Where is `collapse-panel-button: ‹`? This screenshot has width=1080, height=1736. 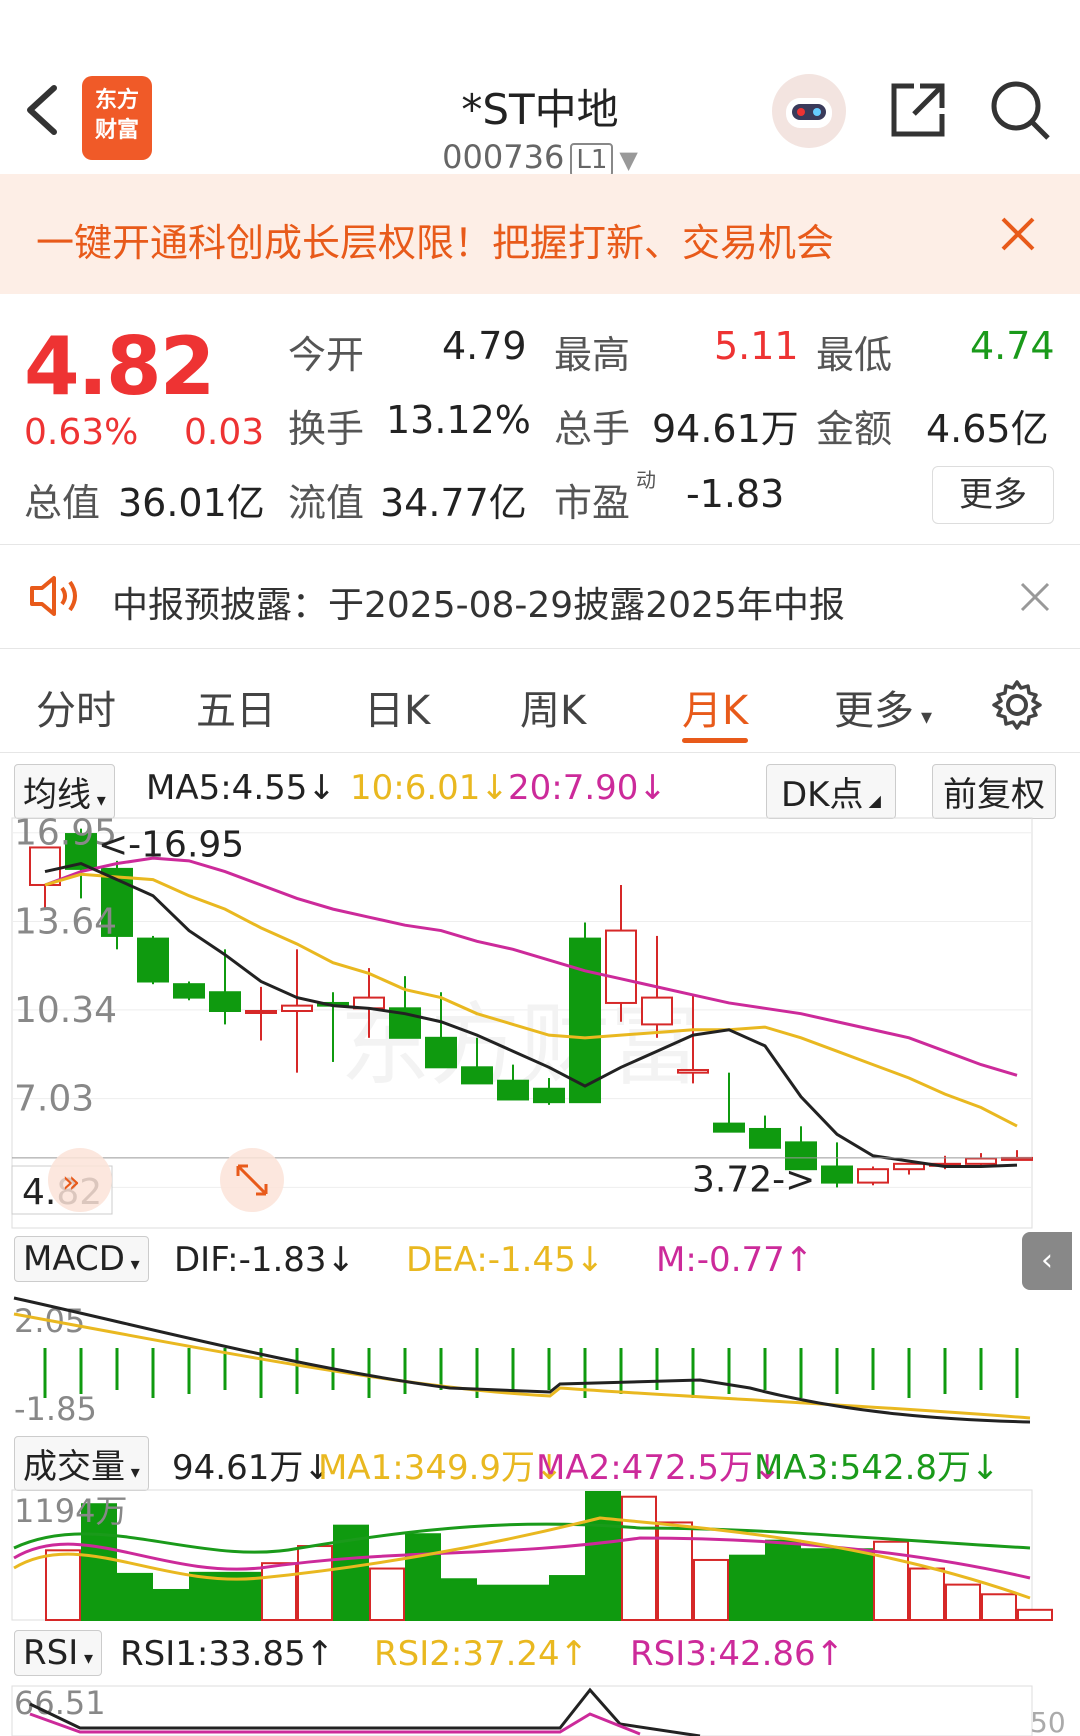 collapse-panel-button: ‹ is located at coordinates (1047, 1261).